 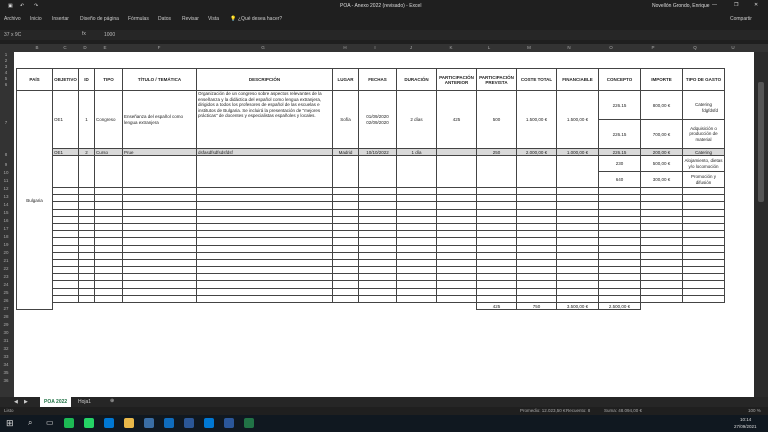 What do you see at coordinates (577, 306) in the screenshot?
I see `total-coste: 3.500,00 €` at bounding box center [577, 306].